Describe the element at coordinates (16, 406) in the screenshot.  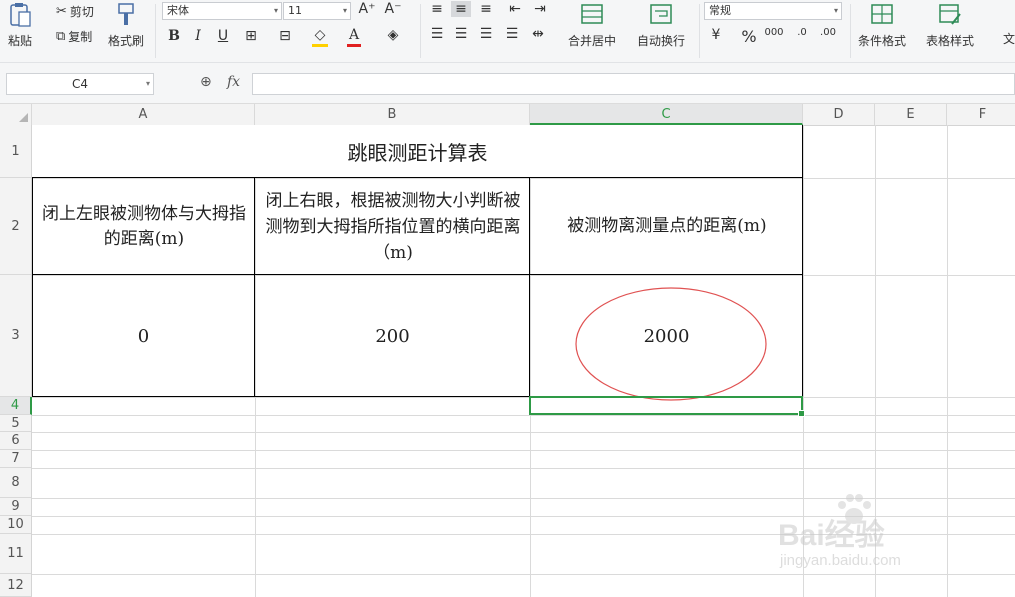
I see `row-header-active: 4` at that location.